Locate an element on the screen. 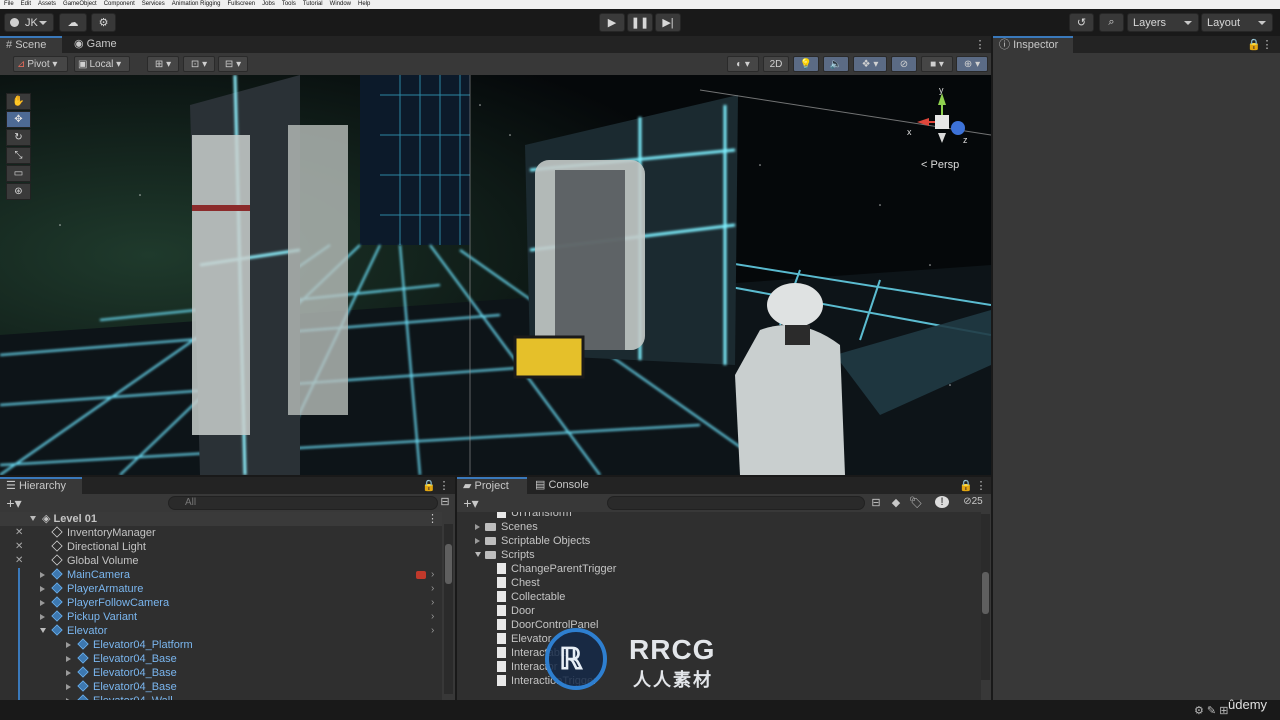 This screenshot has width=1280, height=720. move-tool: ✥ is located at coordinates (18, 119).